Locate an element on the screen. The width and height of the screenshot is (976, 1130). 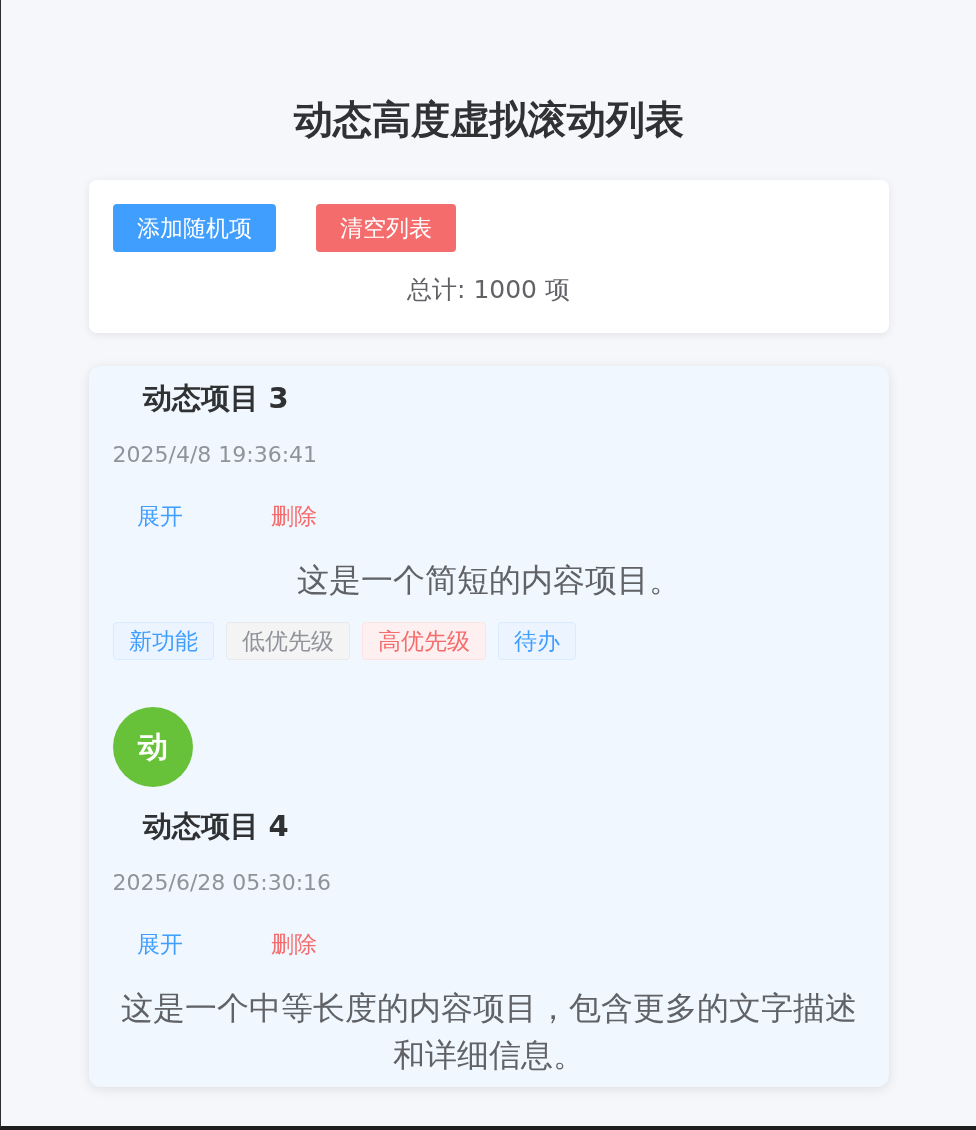
item-title: 动态项目 3 is located at coordinates (215, 398).